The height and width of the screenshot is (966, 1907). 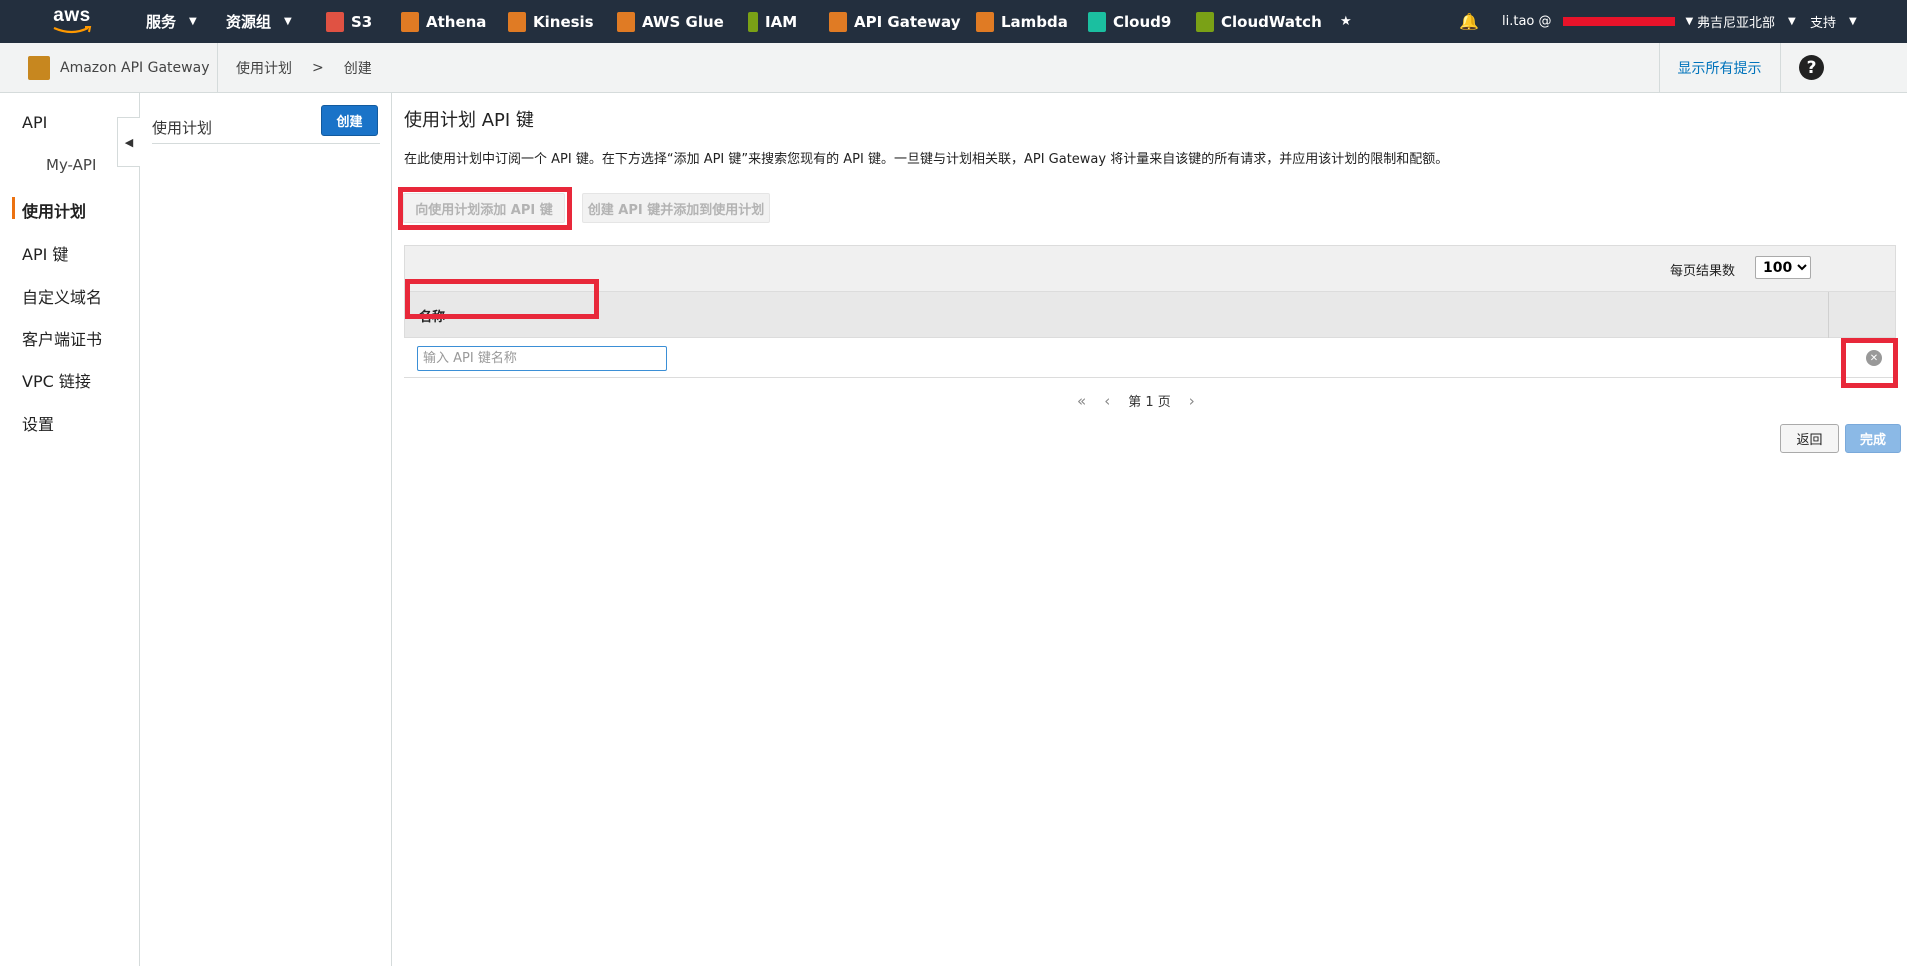 I want to click on service-brand: Amazon API Gateway, so click(x=114, y=67).